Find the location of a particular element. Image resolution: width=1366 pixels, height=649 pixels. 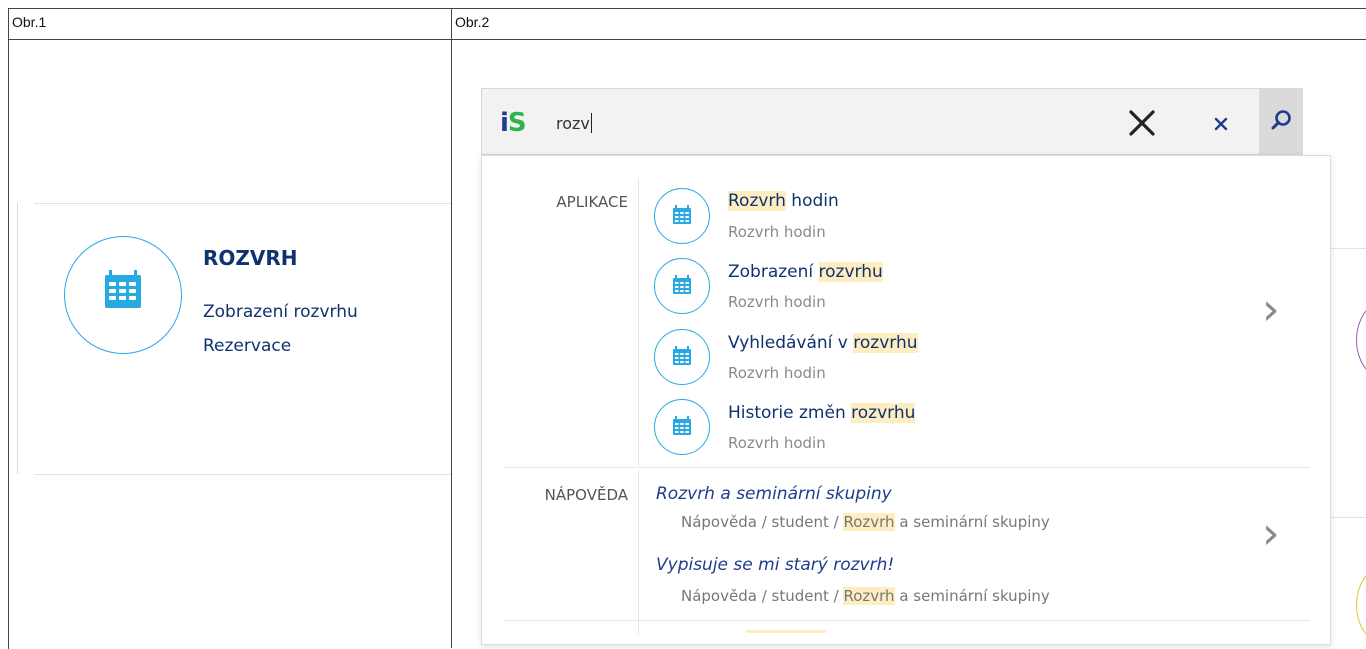

help-more-chevron-icon: › is located at coordinates (1271, 534).